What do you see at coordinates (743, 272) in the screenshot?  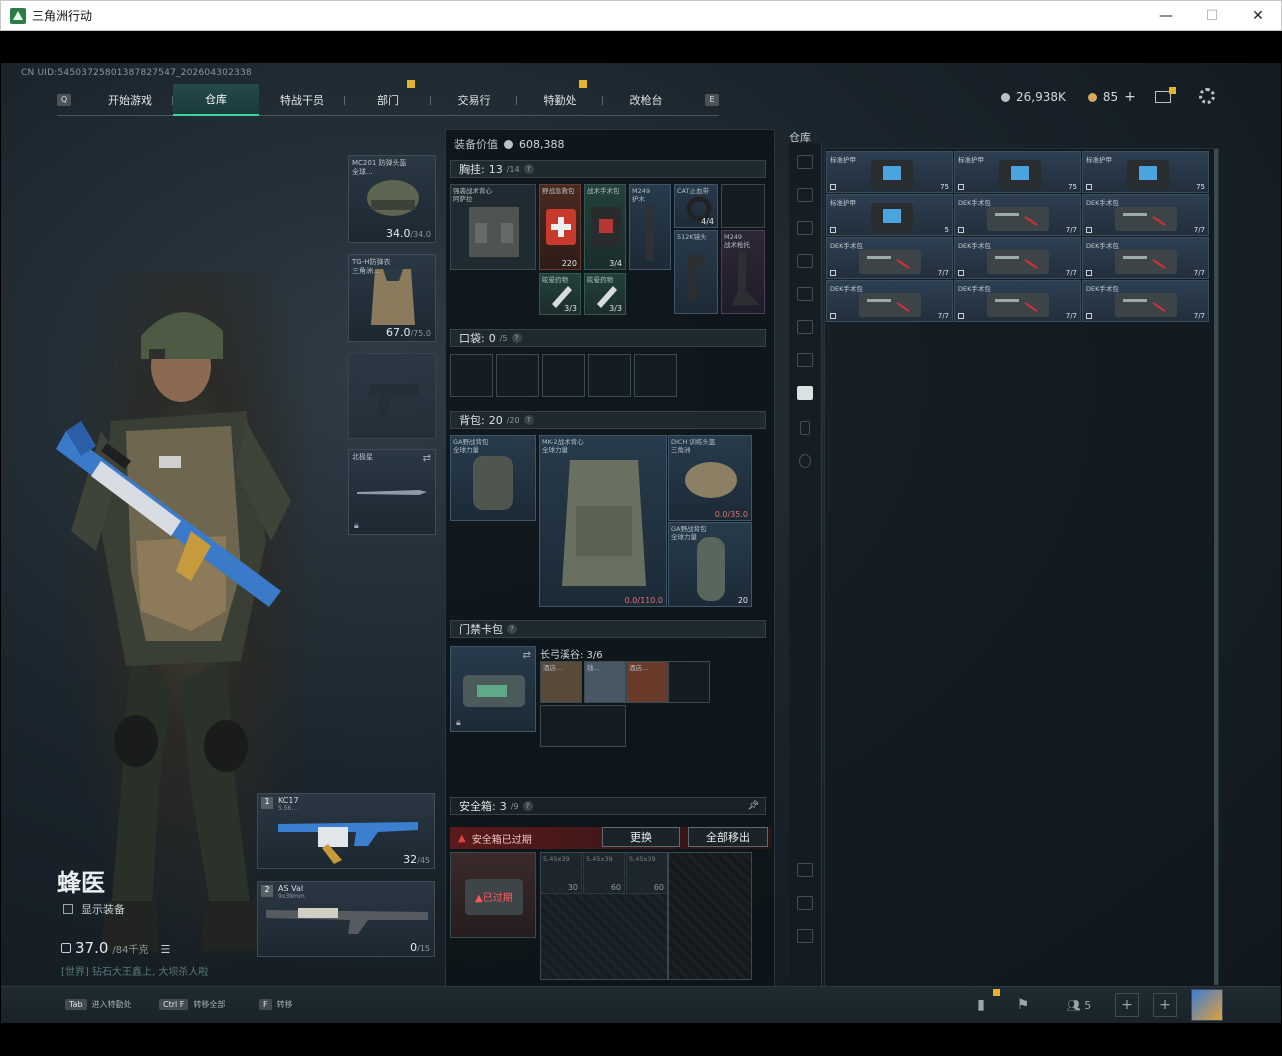 I see `m249-stock-item: M249 战术枪托` at bounding box center [743, 272].